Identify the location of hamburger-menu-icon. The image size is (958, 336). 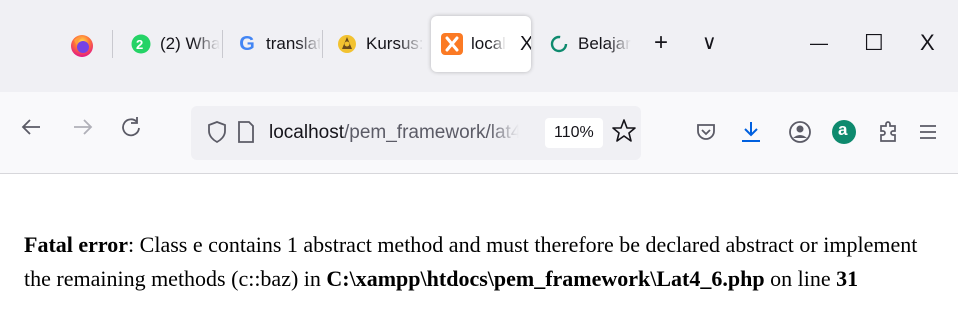
(928, 132).